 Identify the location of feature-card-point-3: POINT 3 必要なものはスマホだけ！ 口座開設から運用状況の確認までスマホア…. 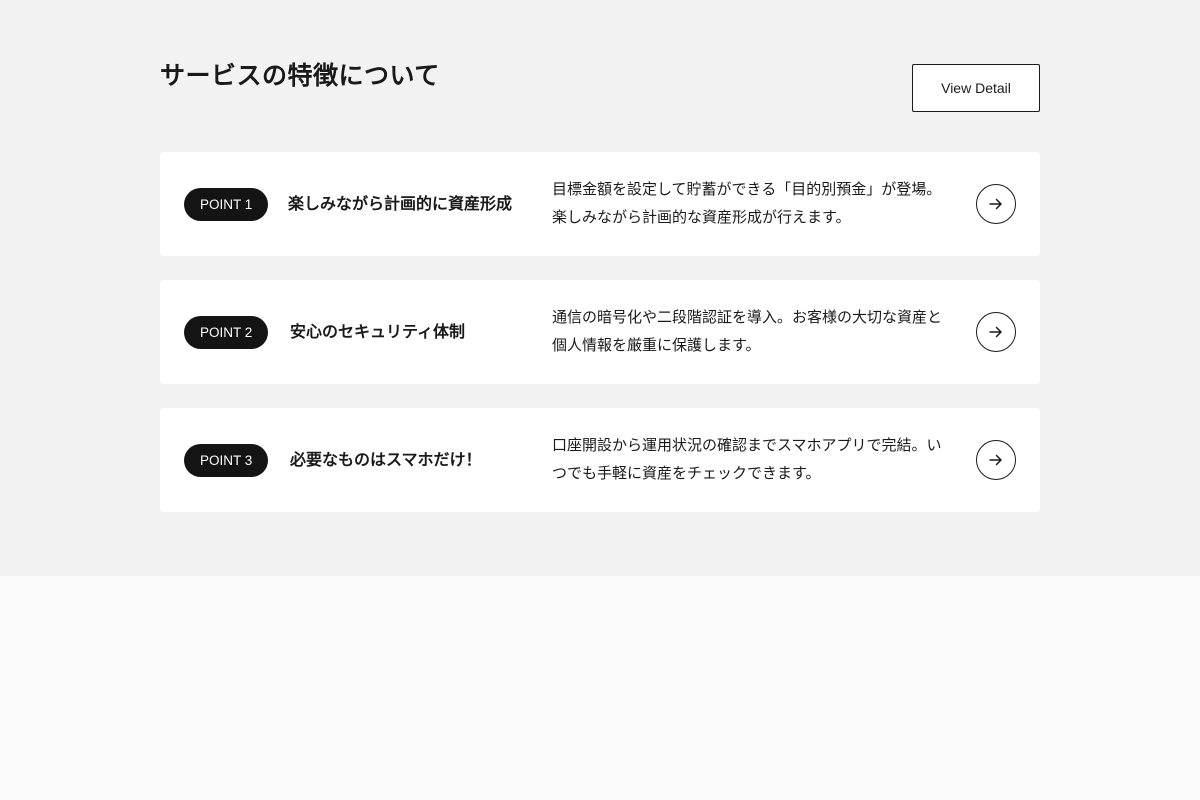
(600, 460).